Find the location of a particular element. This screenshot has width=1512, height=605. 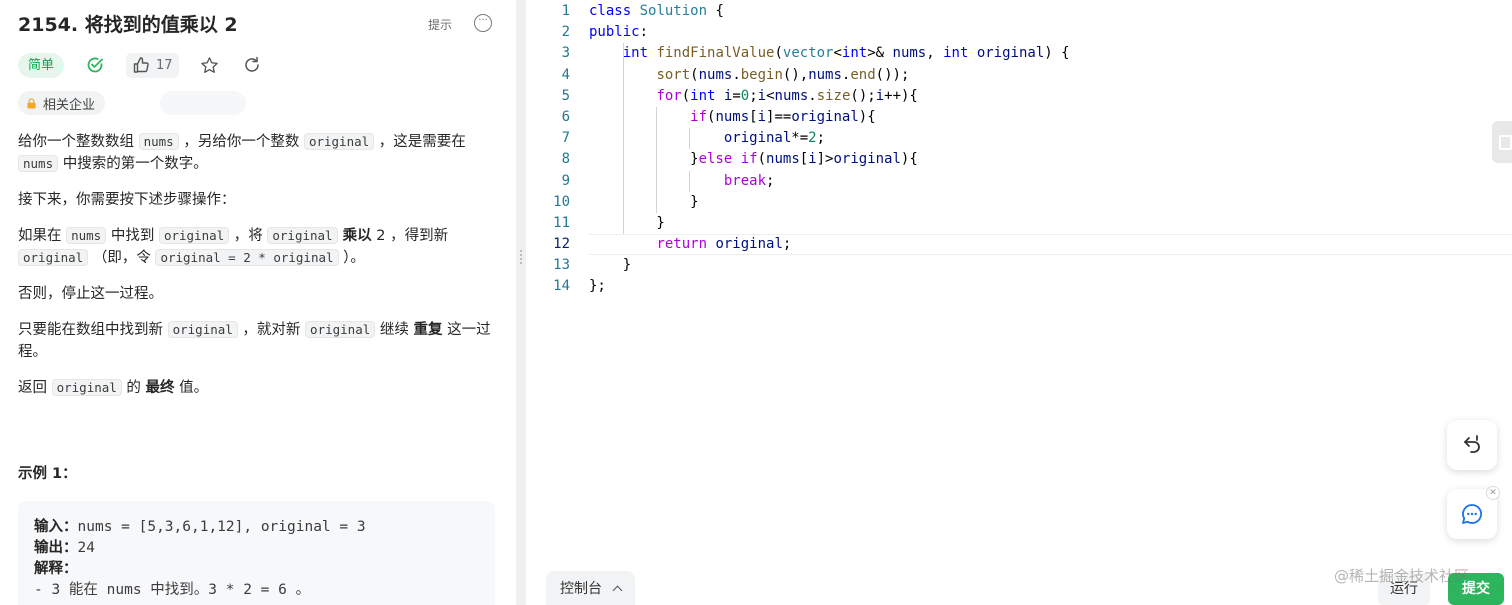

code-line: 4 sort(nums.begin(),nums.end()); is located at coordinates (1019, 75).